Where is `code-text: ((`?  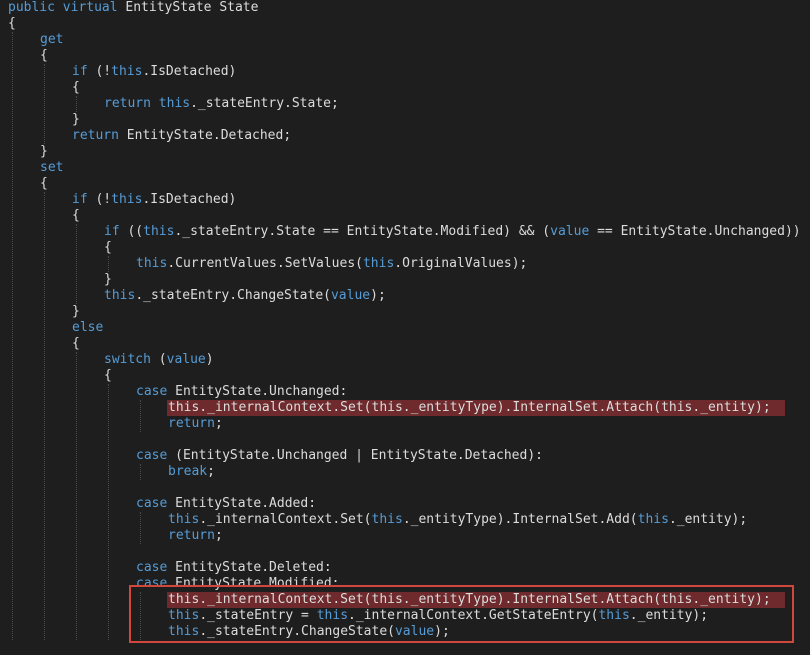
code-text: (( is located at coordinates (131, 231).